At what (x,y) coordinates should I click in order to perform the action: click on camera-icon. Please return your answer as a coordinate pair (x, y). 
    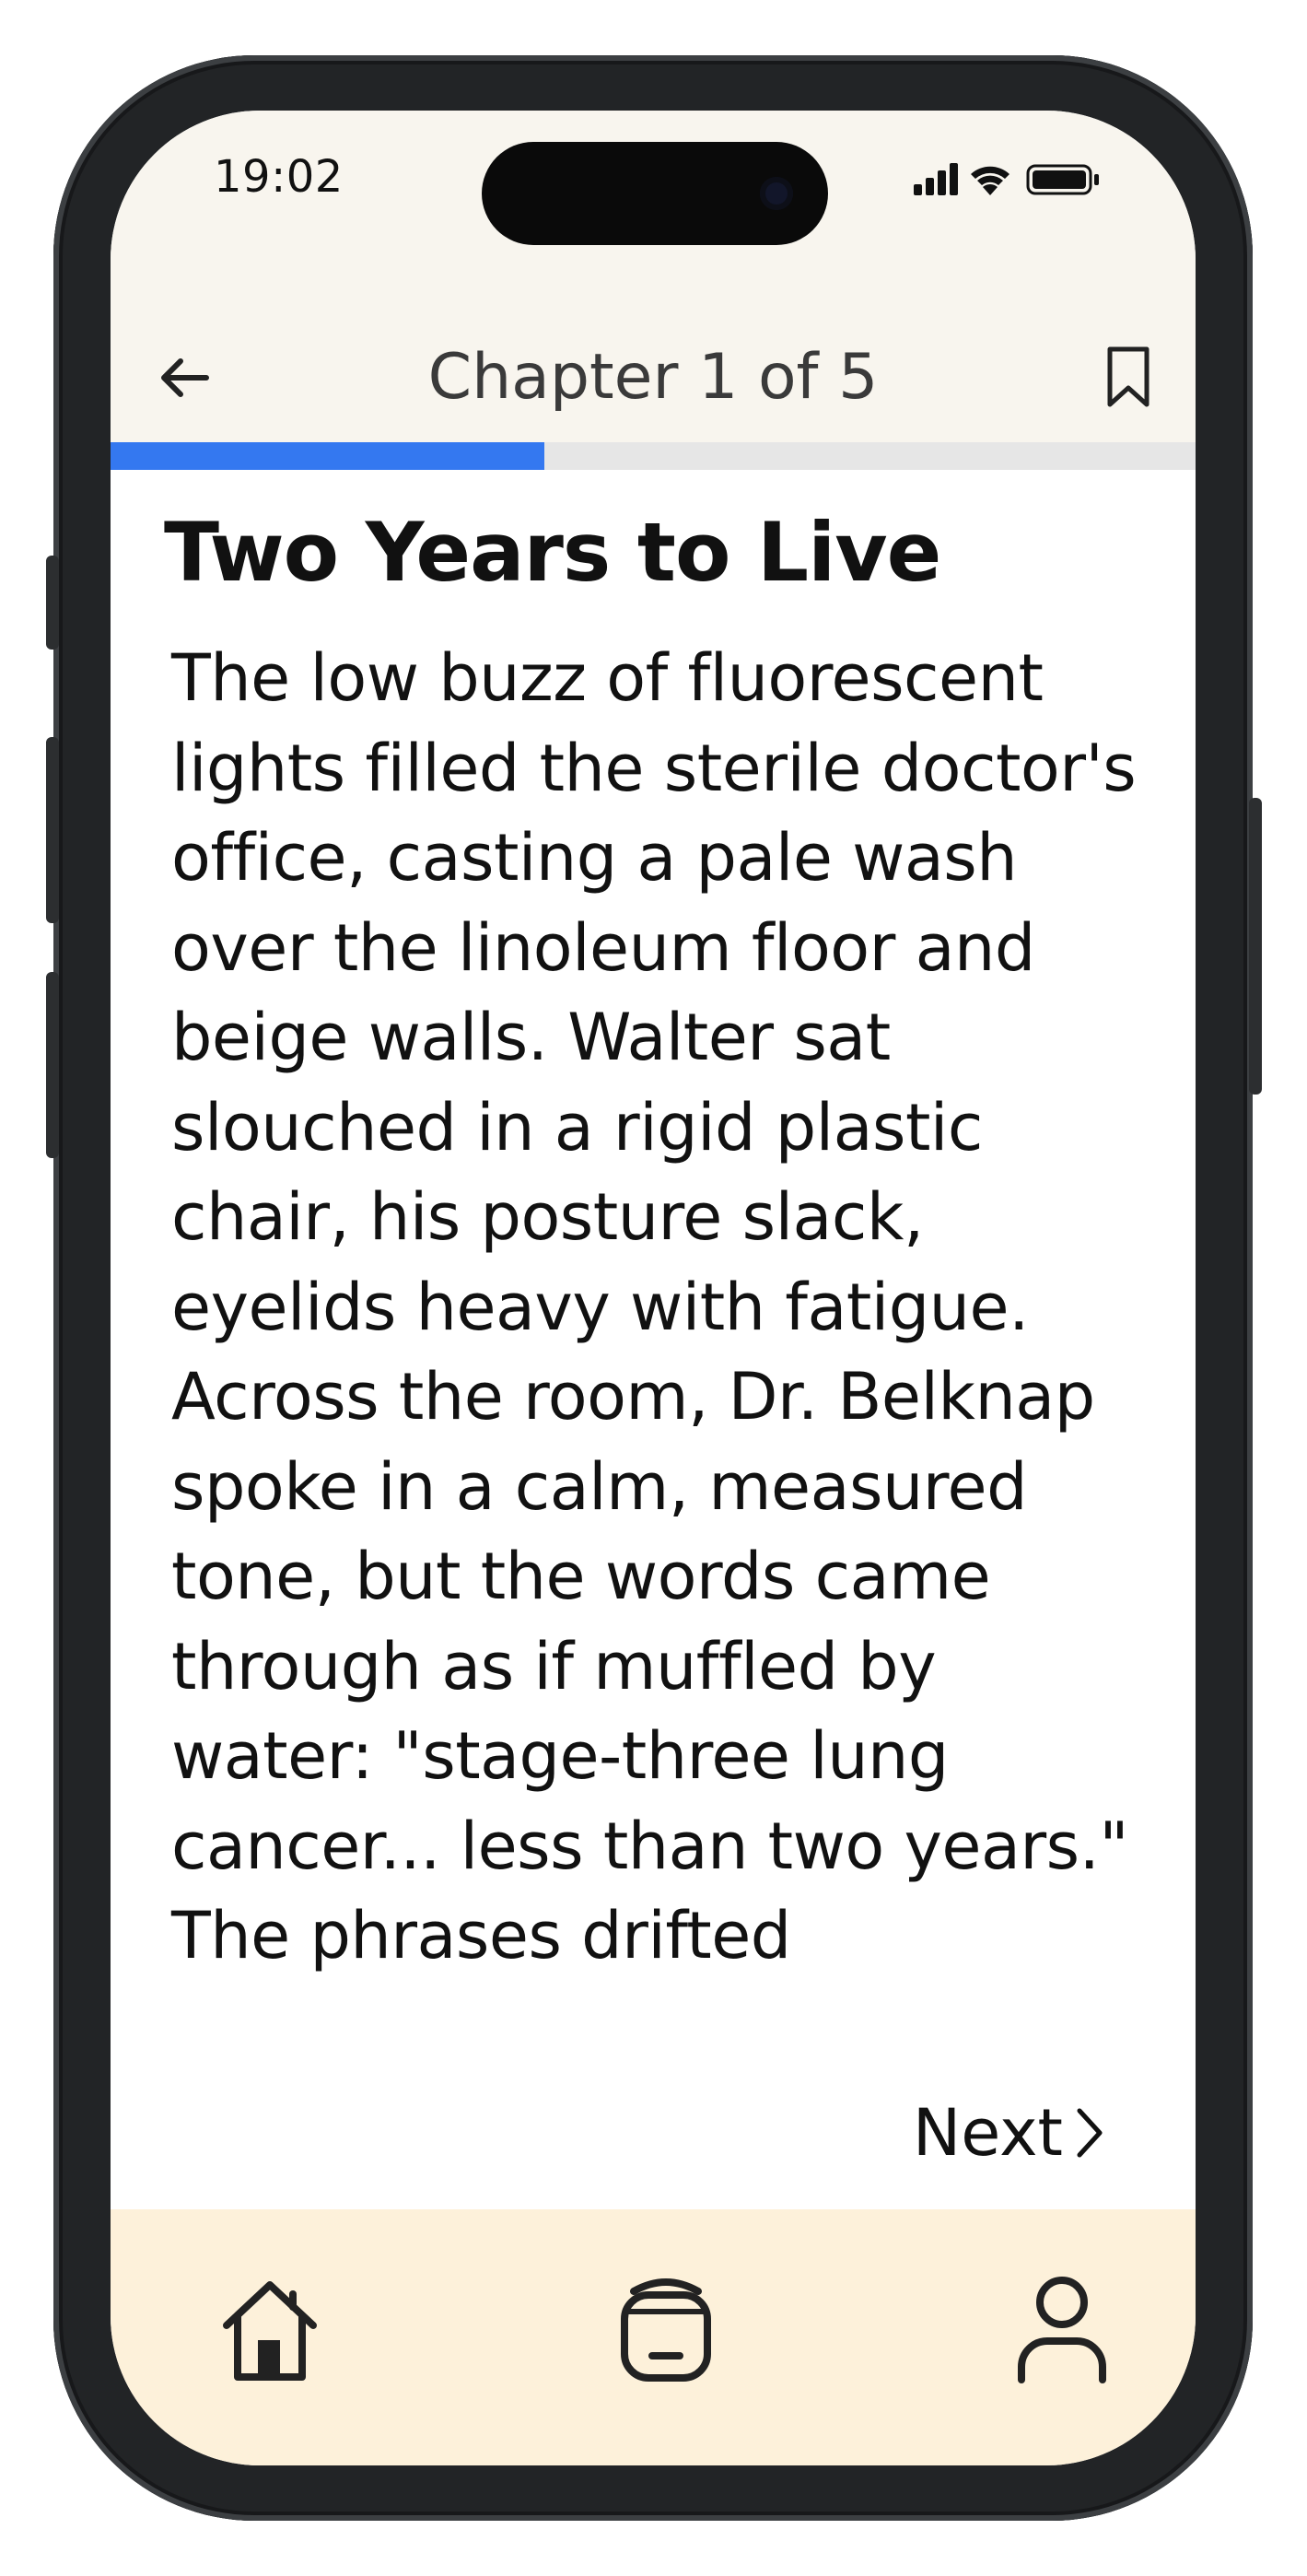
    Looking at the image, I should click on (777, 193).